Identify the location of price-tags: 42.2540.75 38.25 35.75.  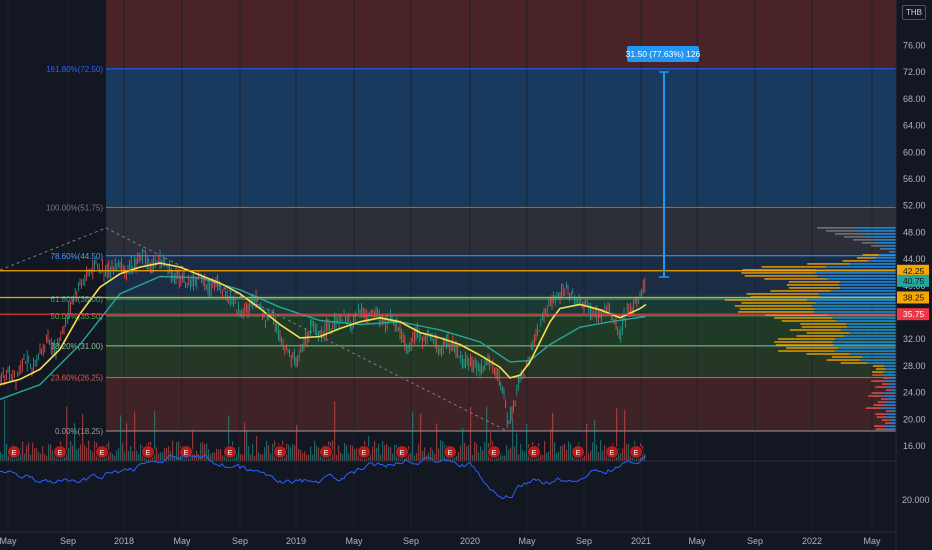
(913, 292).